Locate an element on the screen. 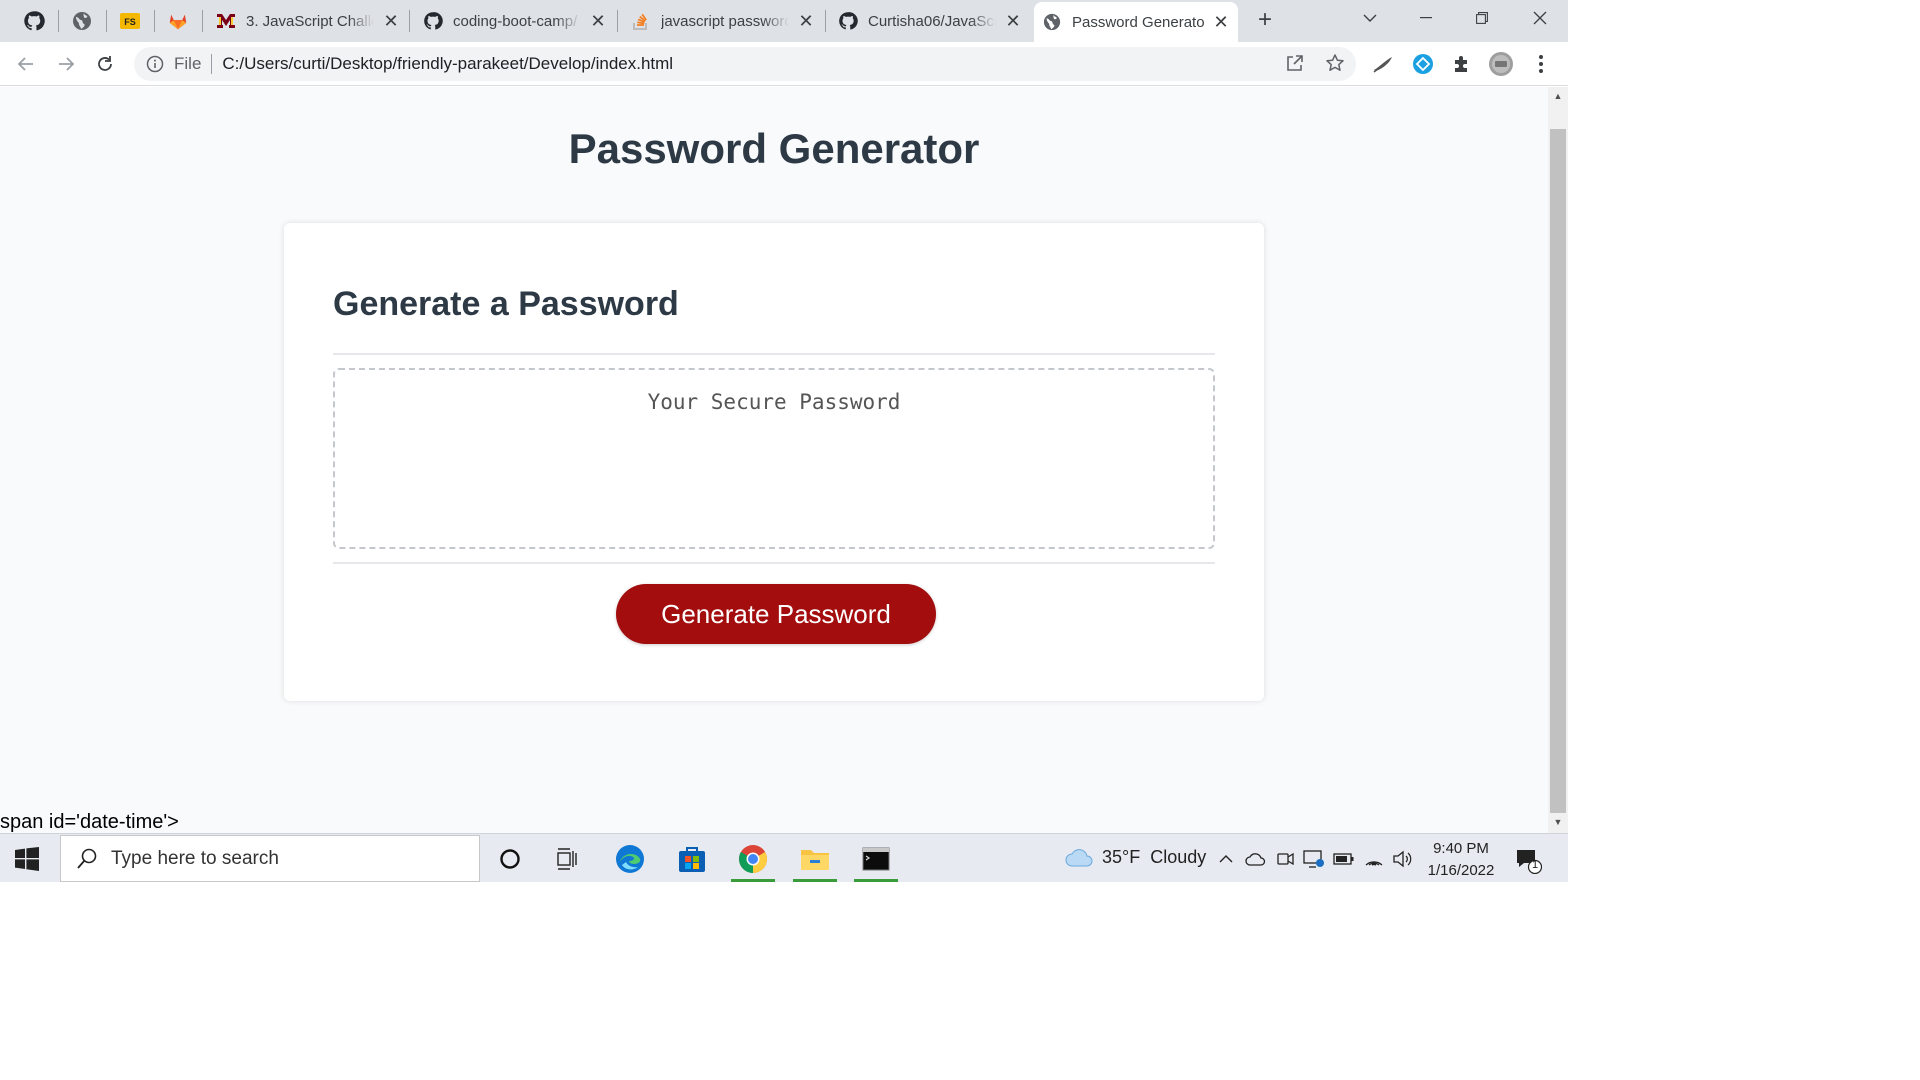  clock-date: 1/16/2022 is located at coordinates (1461, 870).